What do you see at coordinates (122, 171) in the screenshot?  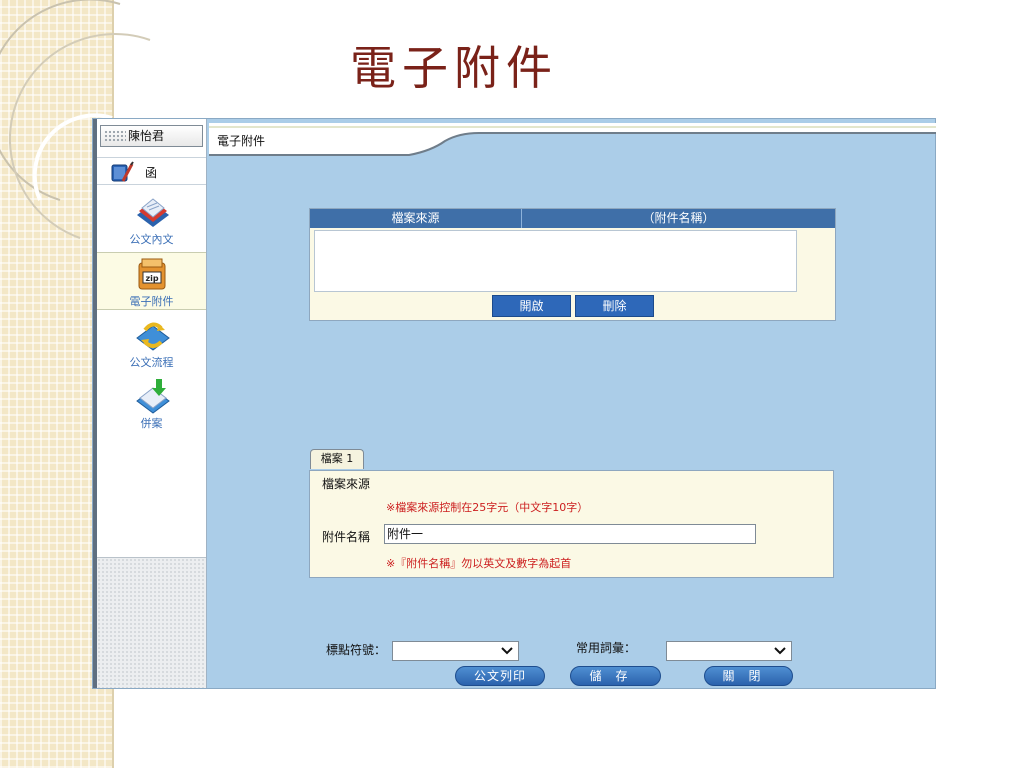 I see `notebook-pen-icon` at bounding box center [122, 171].